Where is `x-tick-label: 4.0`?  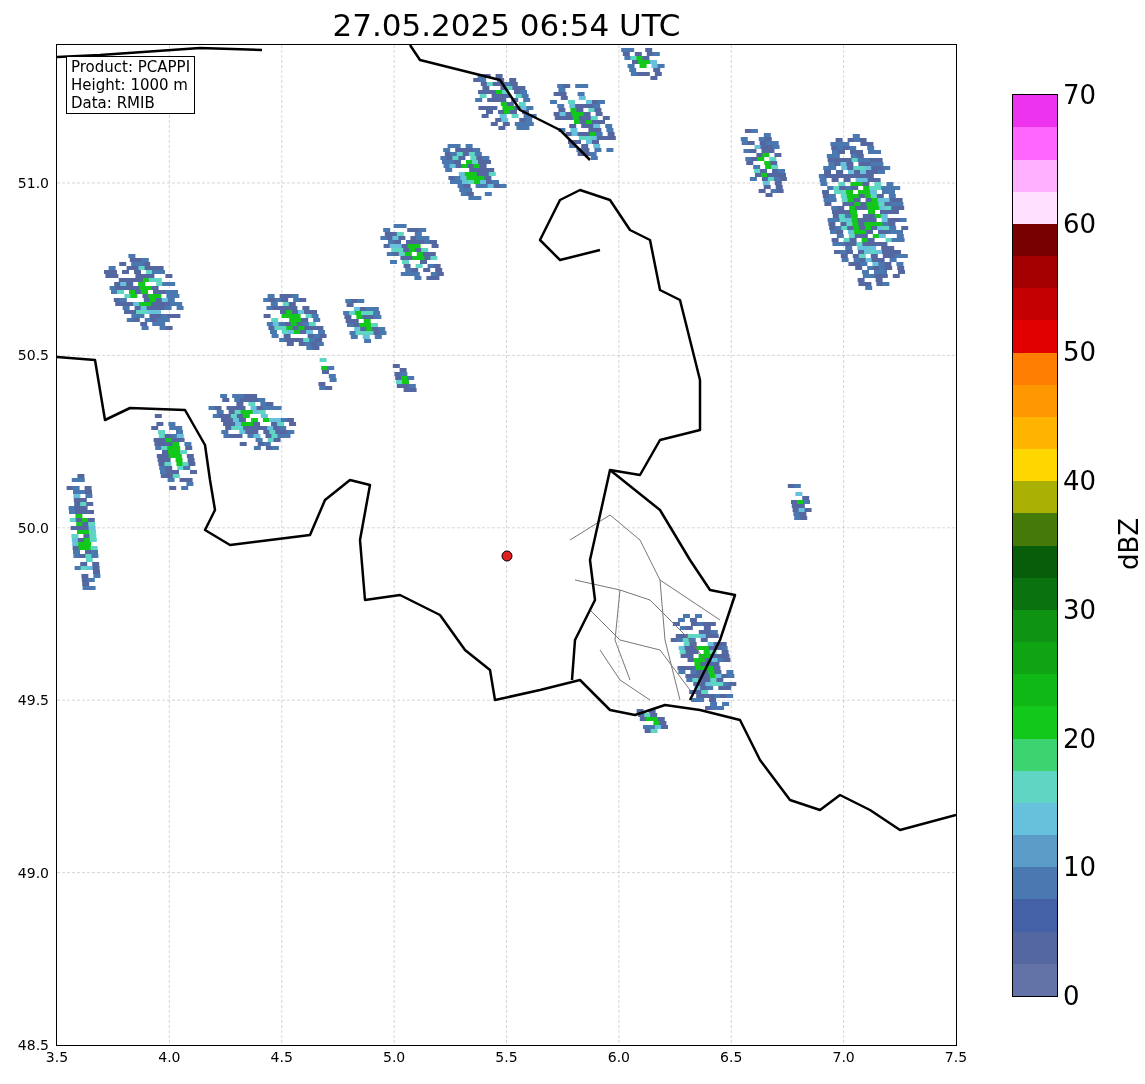 x-tick-label: 4.0 is located at coordinates (169, 1057).